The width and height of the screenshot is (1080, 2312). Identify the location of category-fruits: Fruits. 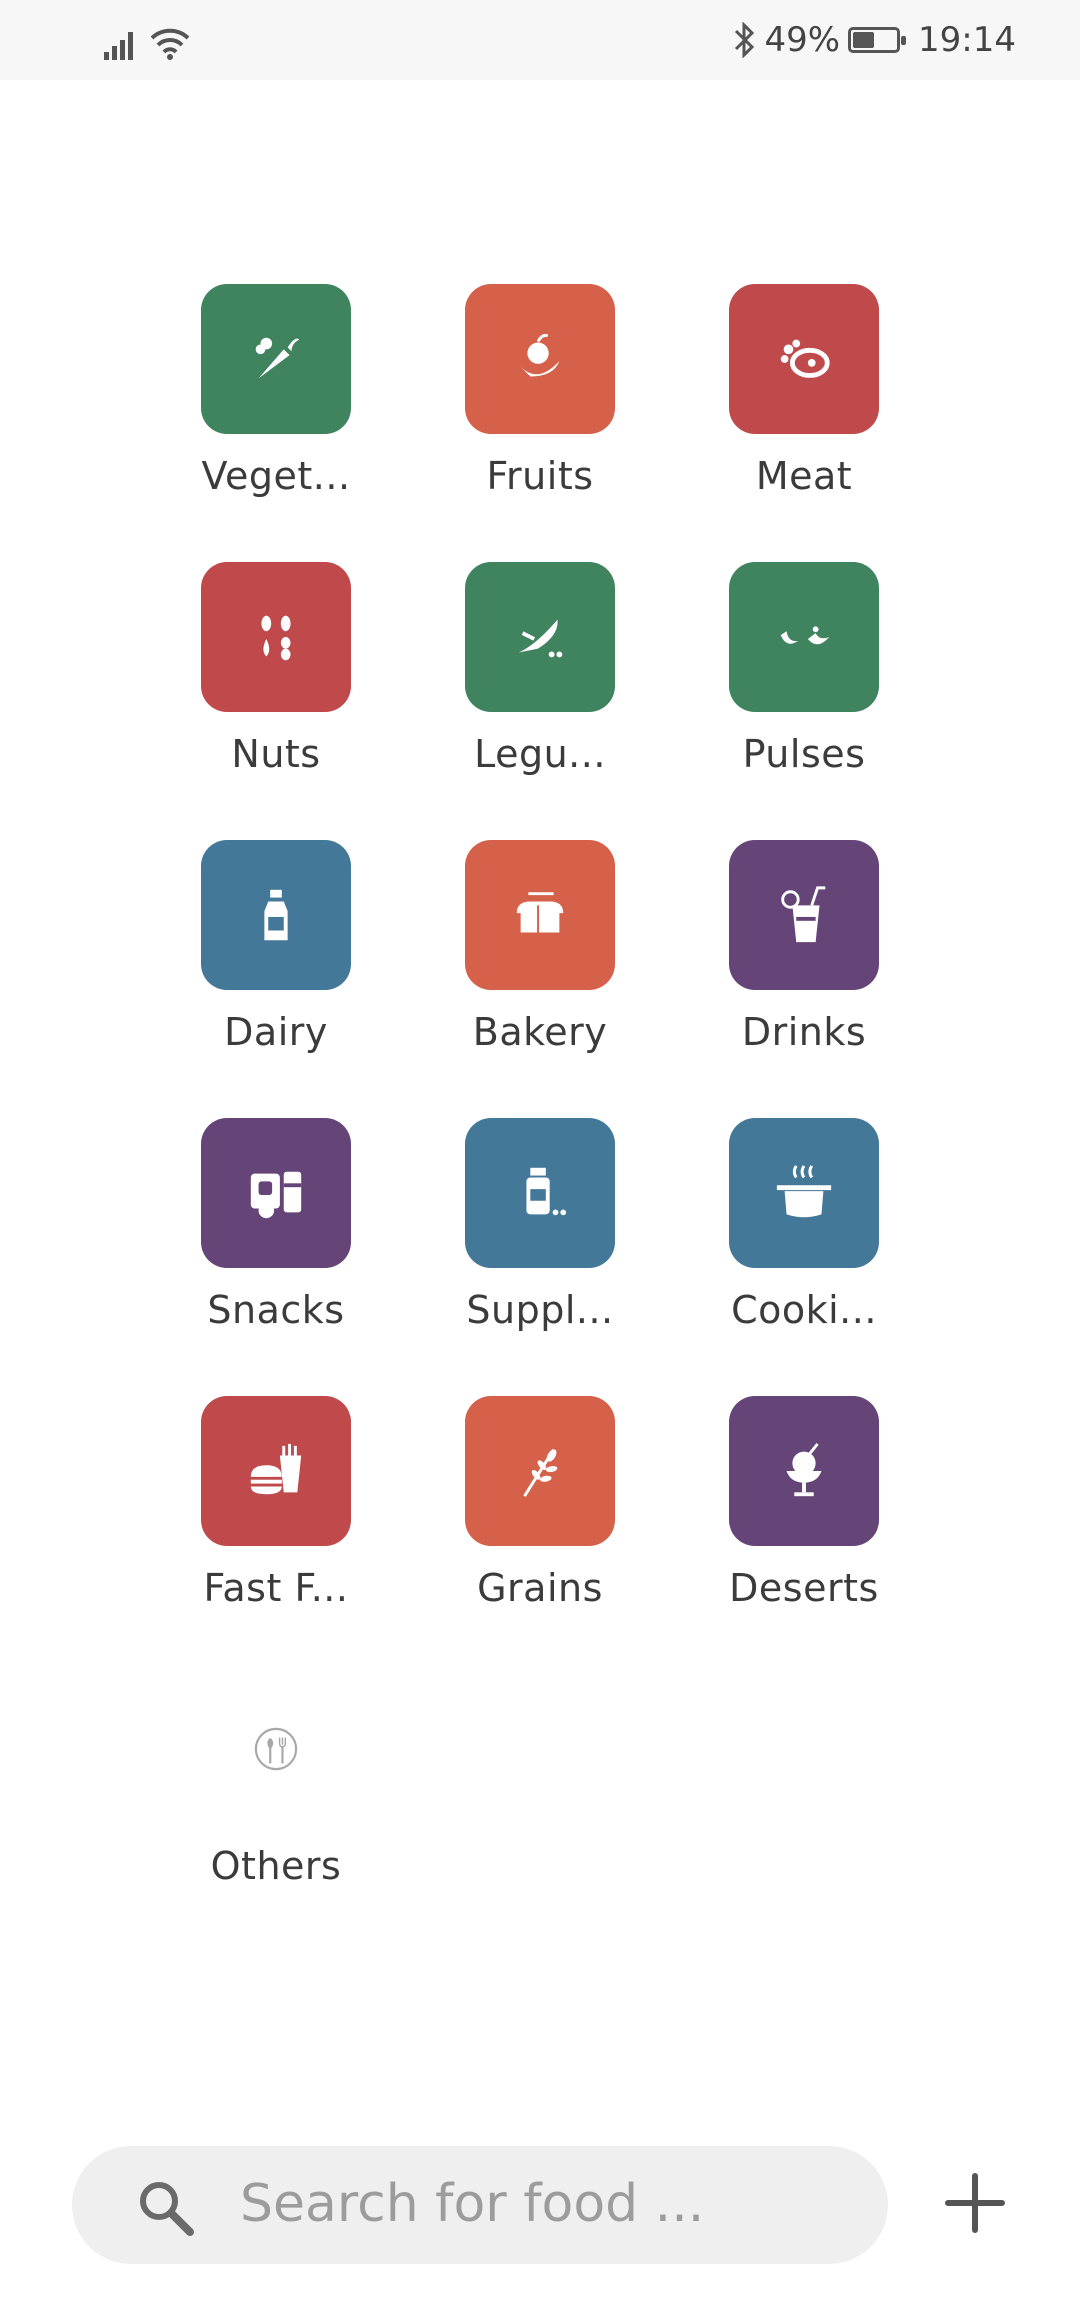
(540, 399).